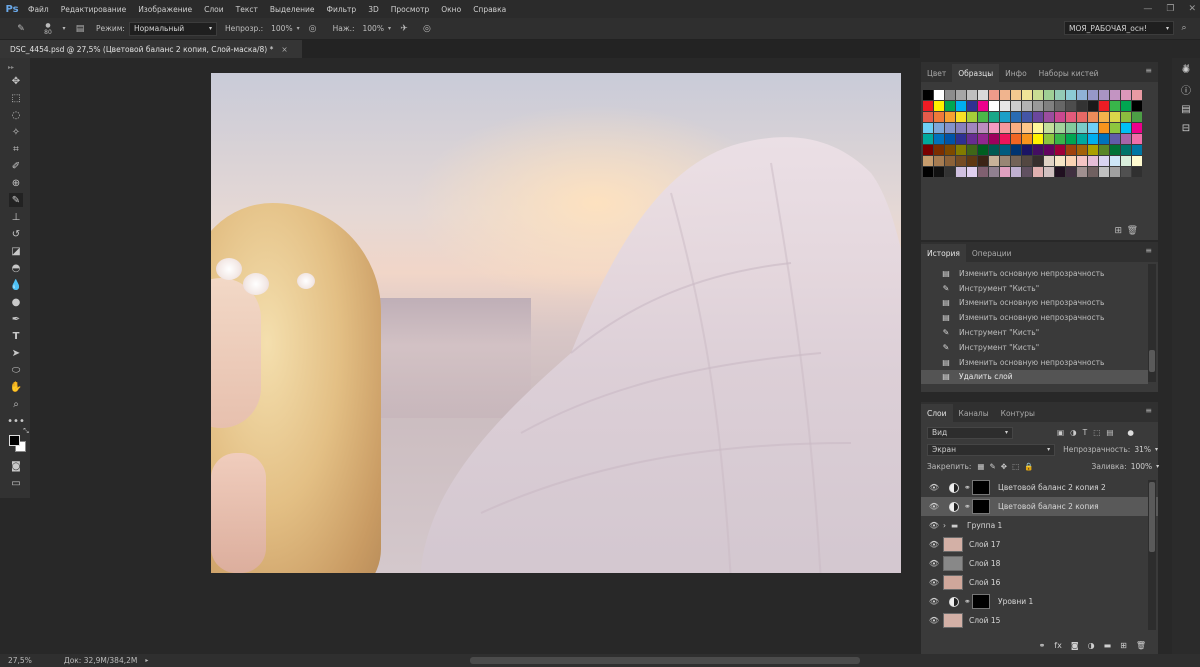 This screenshot has height=667, width=1200. I want to click on workspace-select: МОЯ_РАБОЧАЯ_осн! ▾, so click(1119, 28).